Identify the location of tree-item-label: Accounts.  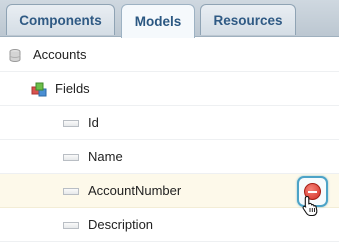
(60, 54).